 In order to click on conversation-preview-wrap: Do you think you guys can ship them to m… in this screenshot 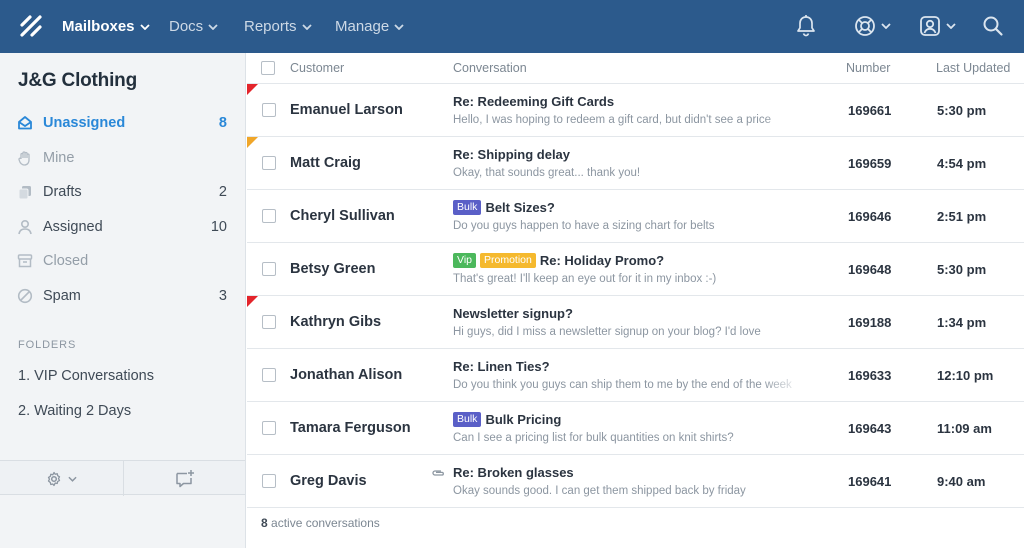, I will do `click(628, 385)`.